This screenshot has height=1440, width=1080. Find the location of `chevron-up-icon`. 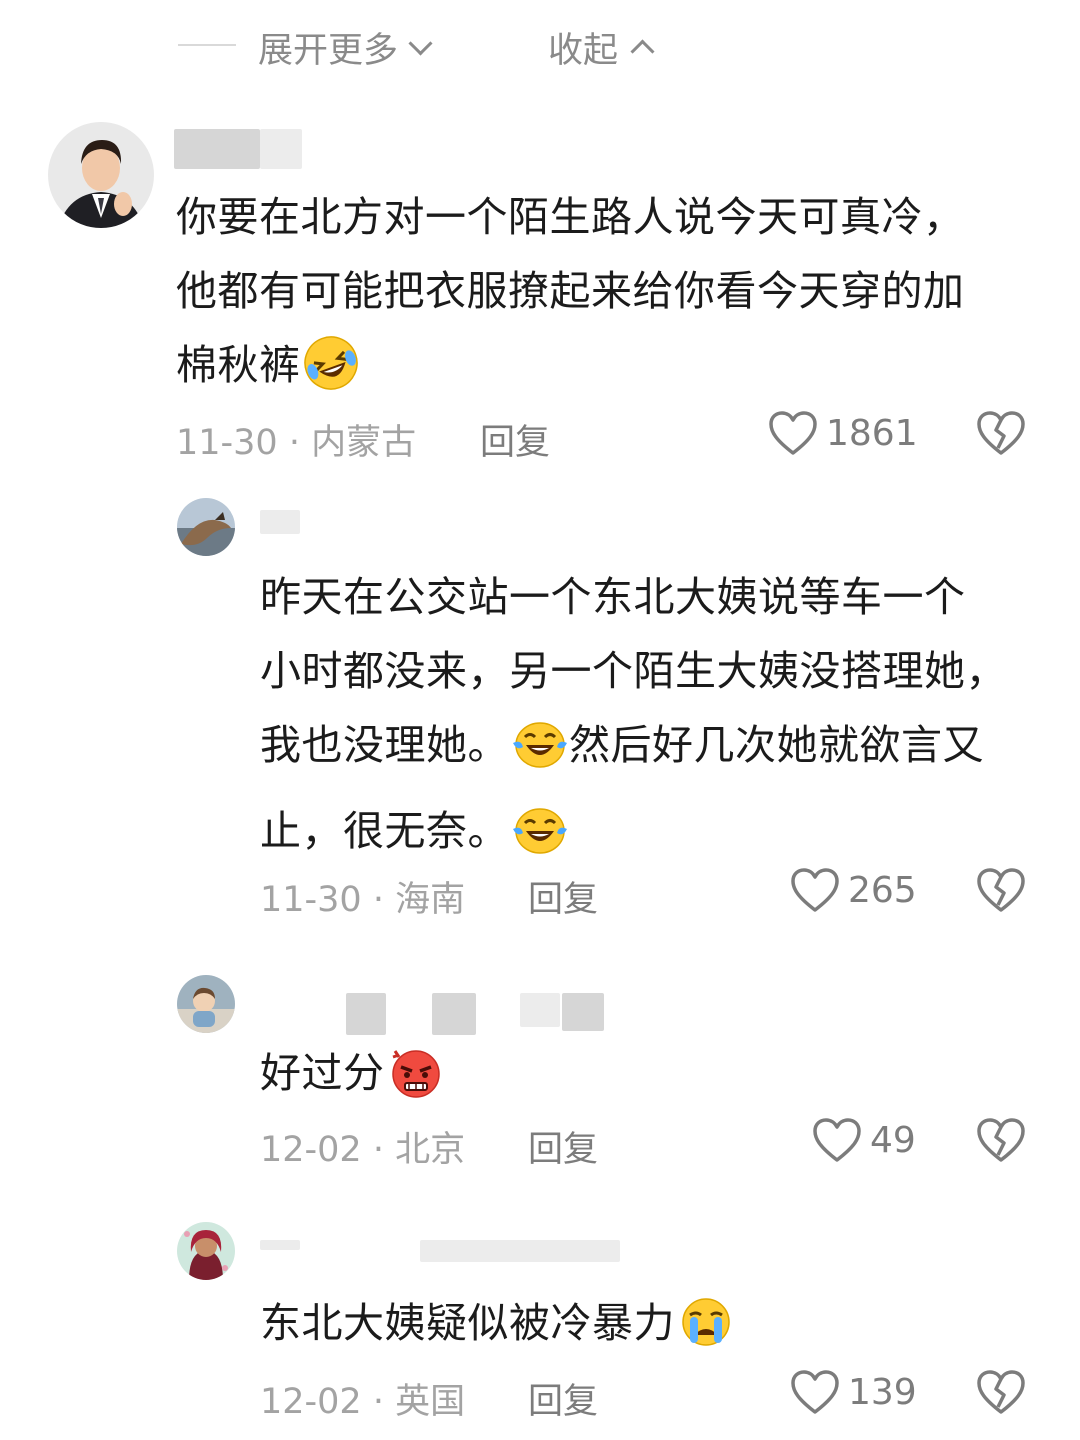

chevron-up-icon is located at coordinates (642, 51).